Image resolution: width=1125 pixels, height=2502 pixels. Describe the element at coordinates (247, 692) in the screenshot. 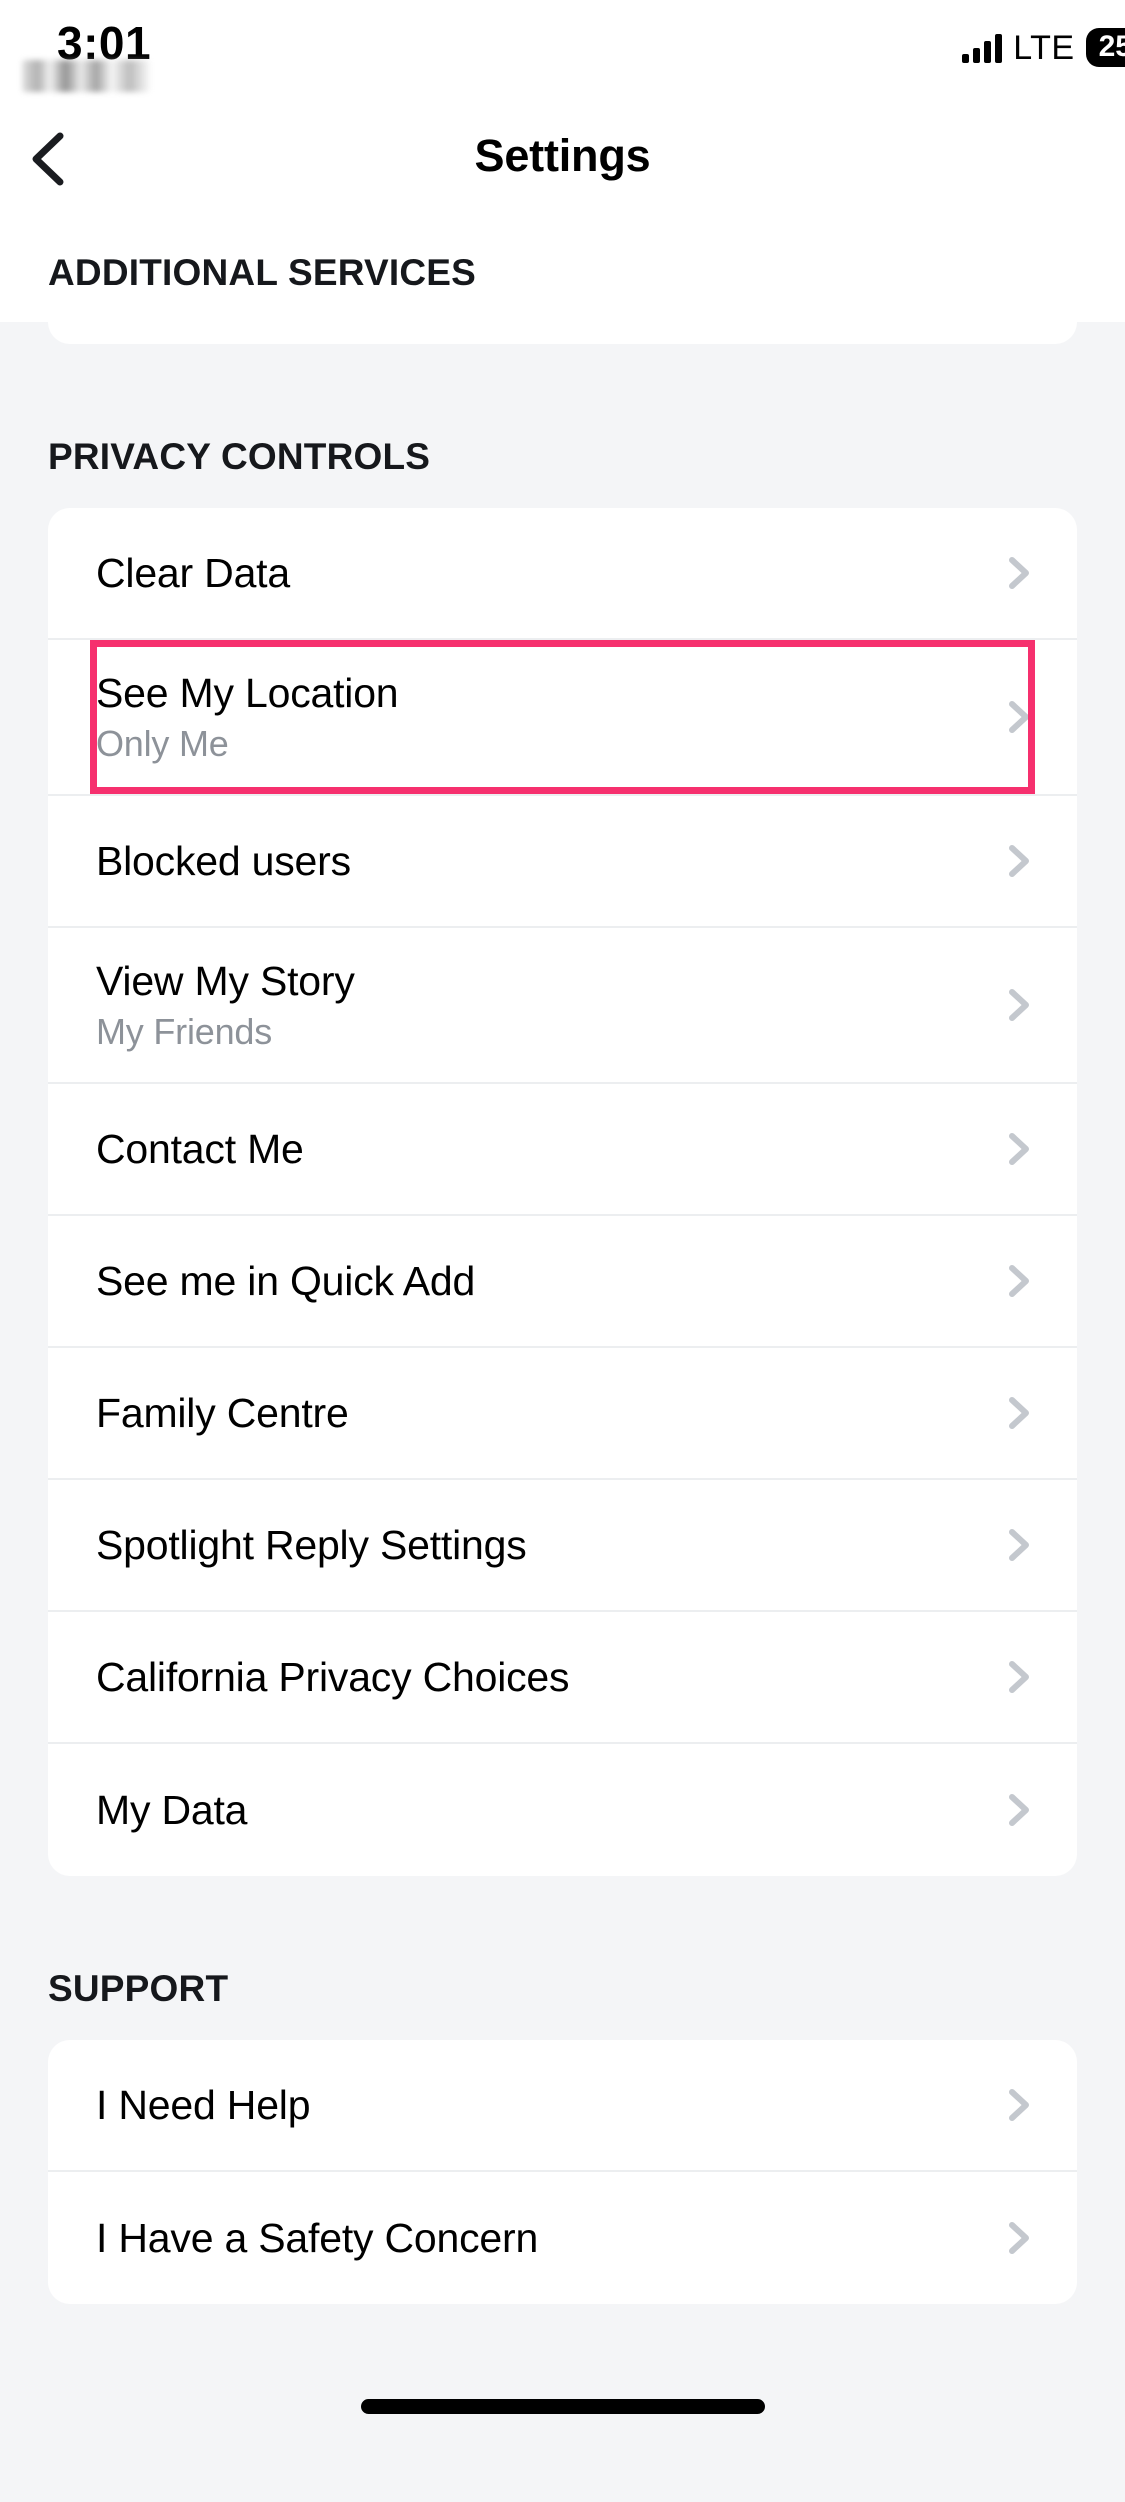

I see `row-title: See My Location` at that location.